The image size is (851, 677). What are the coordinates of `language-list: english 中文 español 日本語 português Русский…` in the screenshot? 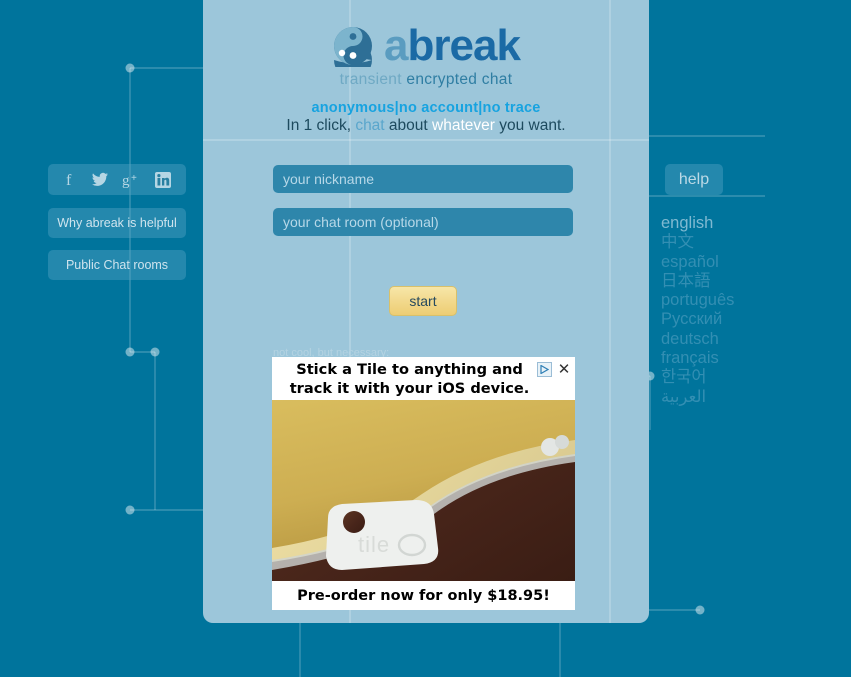 It's located at (721, 310).